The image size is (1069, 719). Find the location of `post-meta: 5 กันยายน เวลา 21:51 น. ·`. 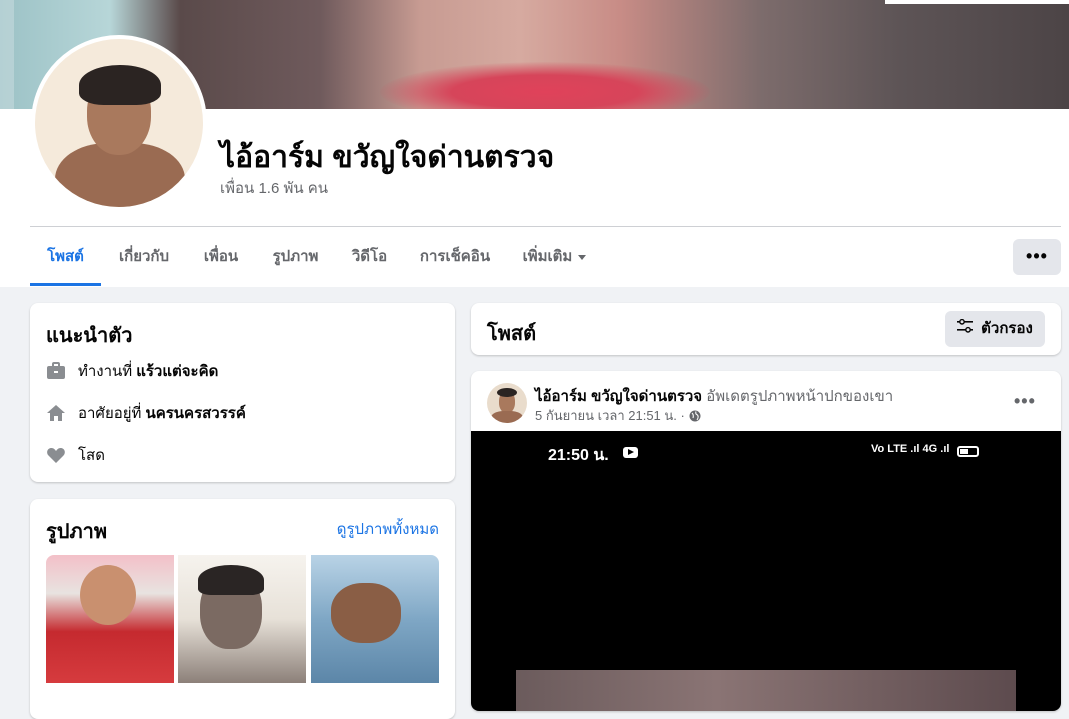

post-meta: 5 กันยายน เวลา 21:51 น. · is located at coordinates (618, 415).